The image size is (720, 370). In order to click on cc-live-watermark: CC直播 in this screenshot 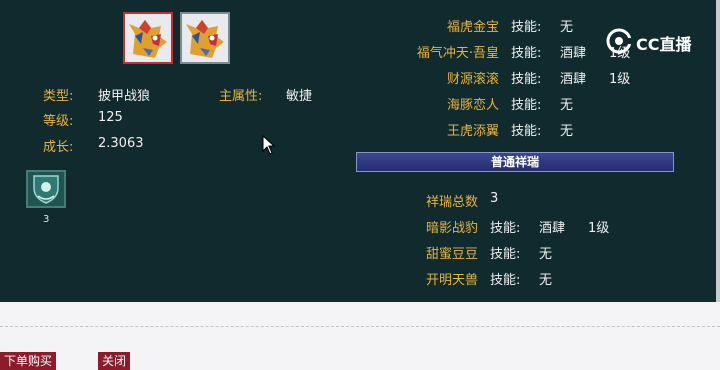, I will do `click(654, 41)`.